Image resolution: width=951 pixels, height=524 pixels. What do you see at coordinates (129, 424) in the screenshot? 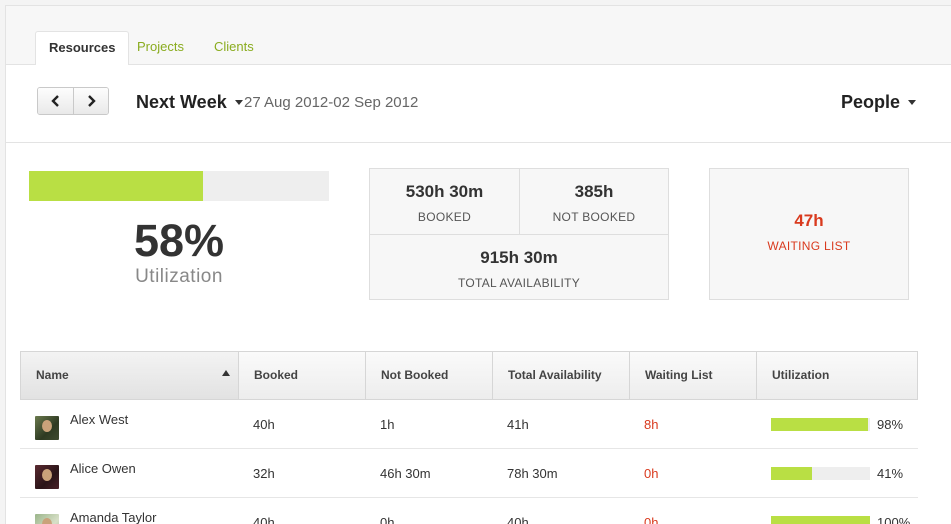
I see `name-cell: Alex West` at bounding box center [129, 424].